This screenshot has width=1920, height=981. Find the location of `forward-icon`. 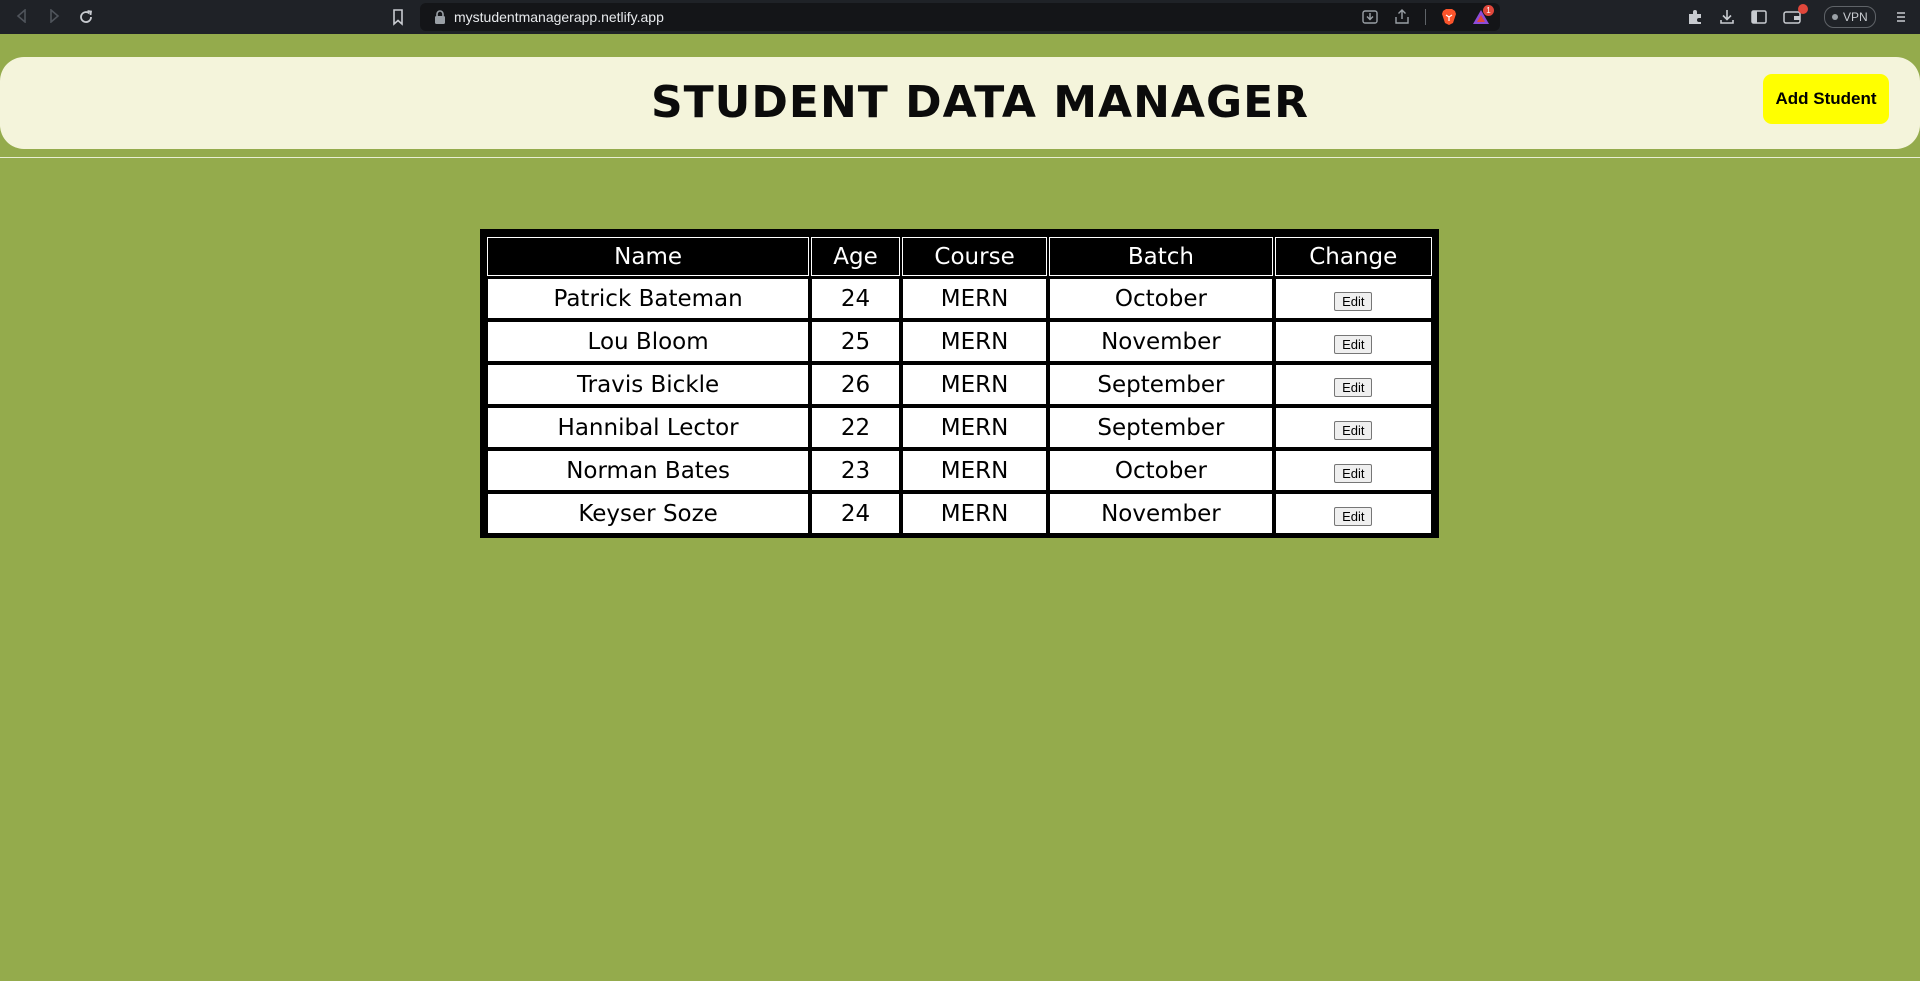

forward-icon is located at coordinates (54, 17).